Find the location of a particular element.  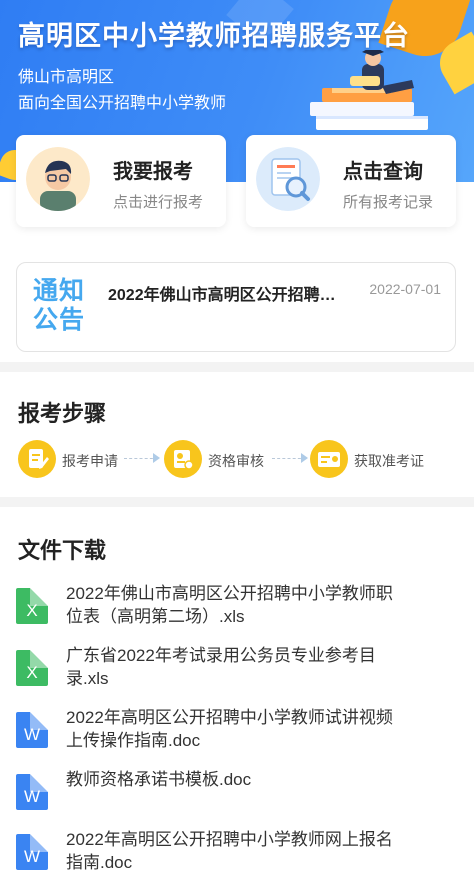

apply-card: 我要报考 点击进行报考 is located at coordinates (121, 181).